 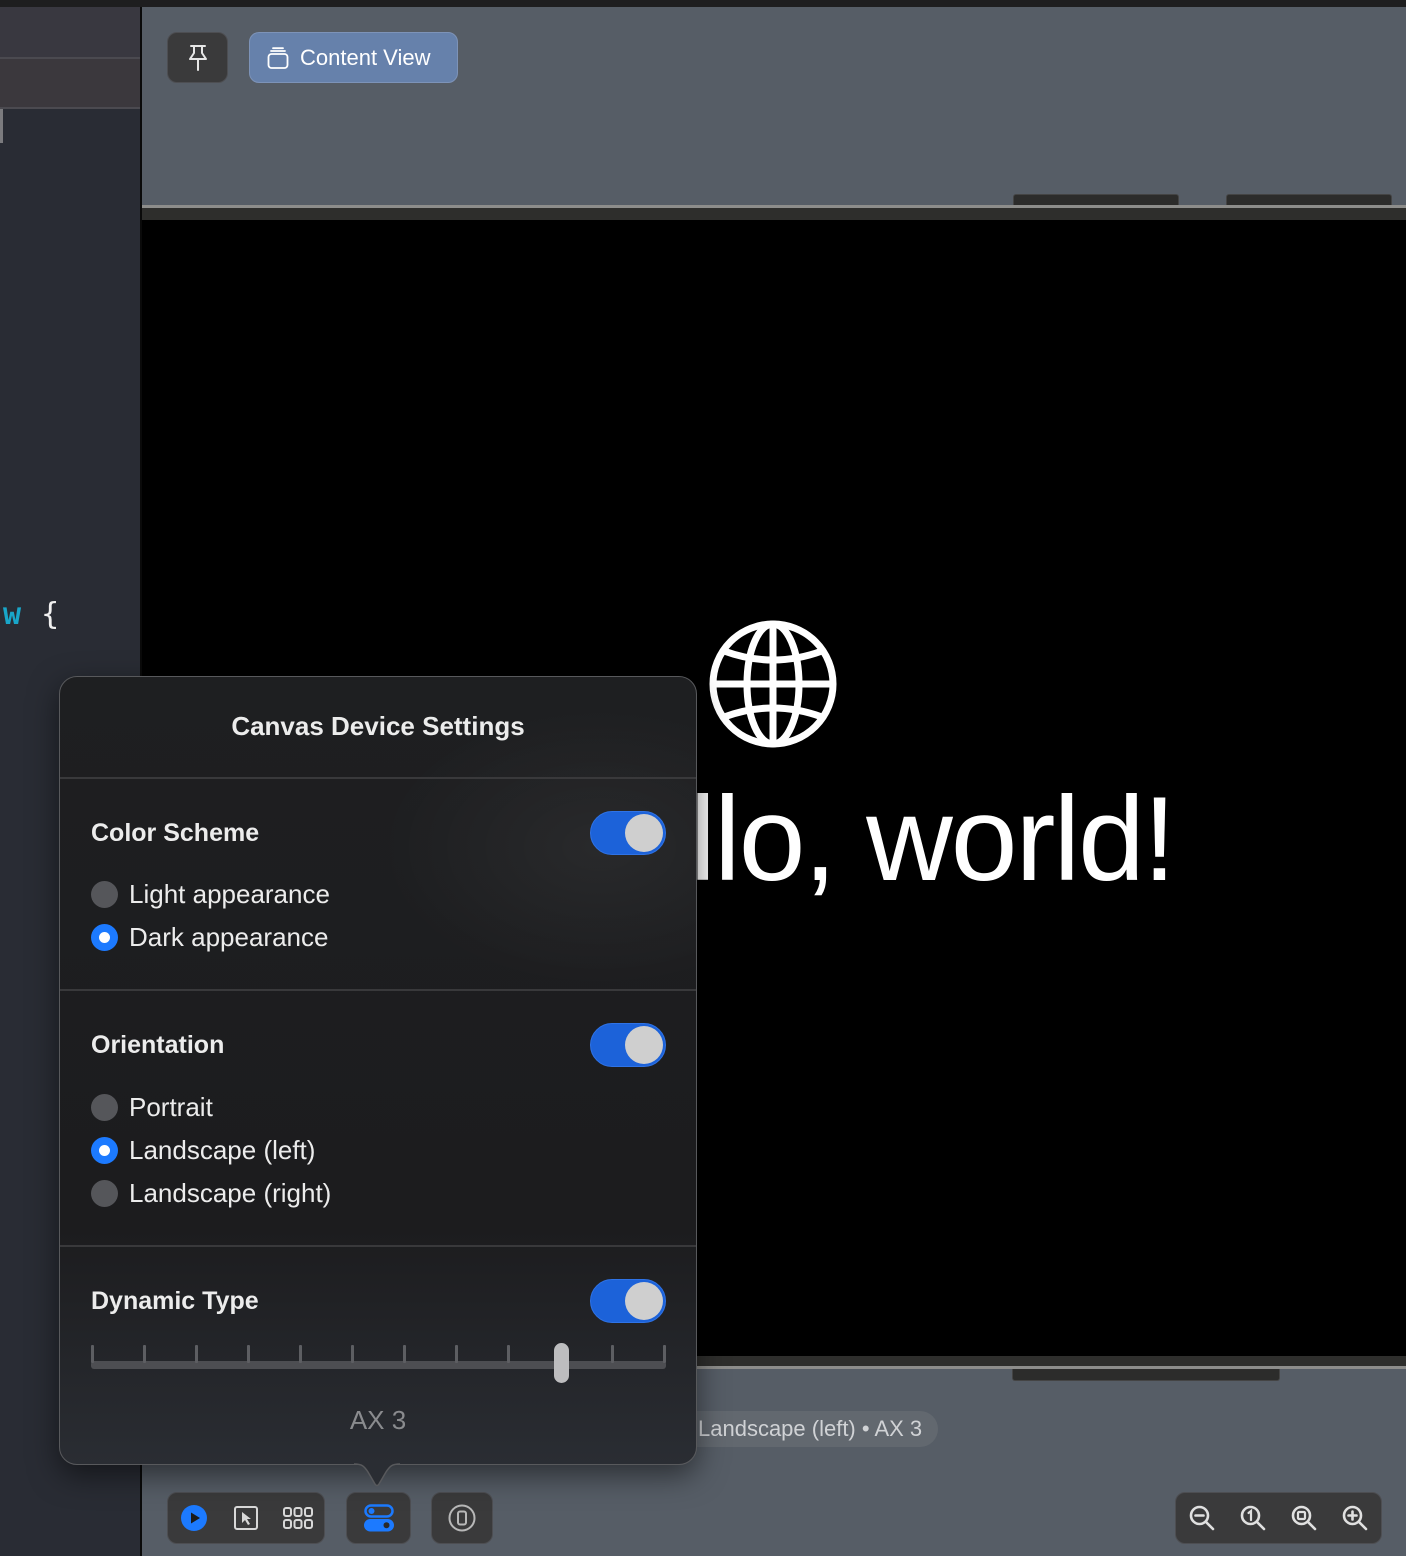 I want to click on zoom-out-icon, so click(x=1201, y=1518).